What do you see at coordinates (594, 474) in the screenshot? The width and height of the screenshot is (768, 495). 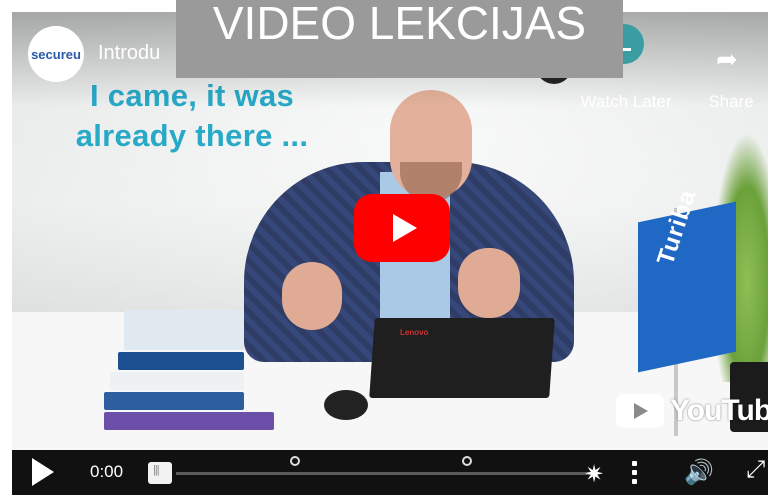 I see `settings-icon: ✷` at bounding box center [594, 474].